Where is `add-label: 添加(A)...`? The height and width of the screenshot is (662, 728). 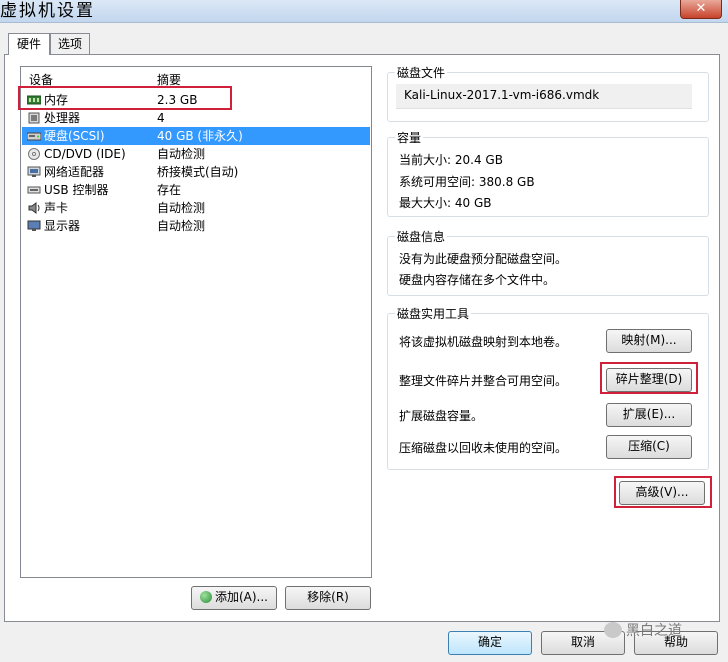
add-label: 添加(A)... is located at coordinates (241, 597).